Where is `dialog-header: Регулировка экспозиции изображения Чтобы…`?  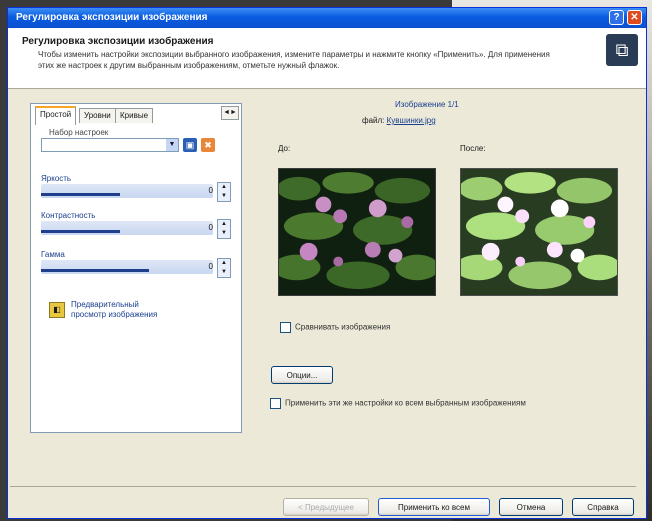
dialog-header: Регулировка экспозиции изображения Чтобы… is located at coordinates (327, 58).